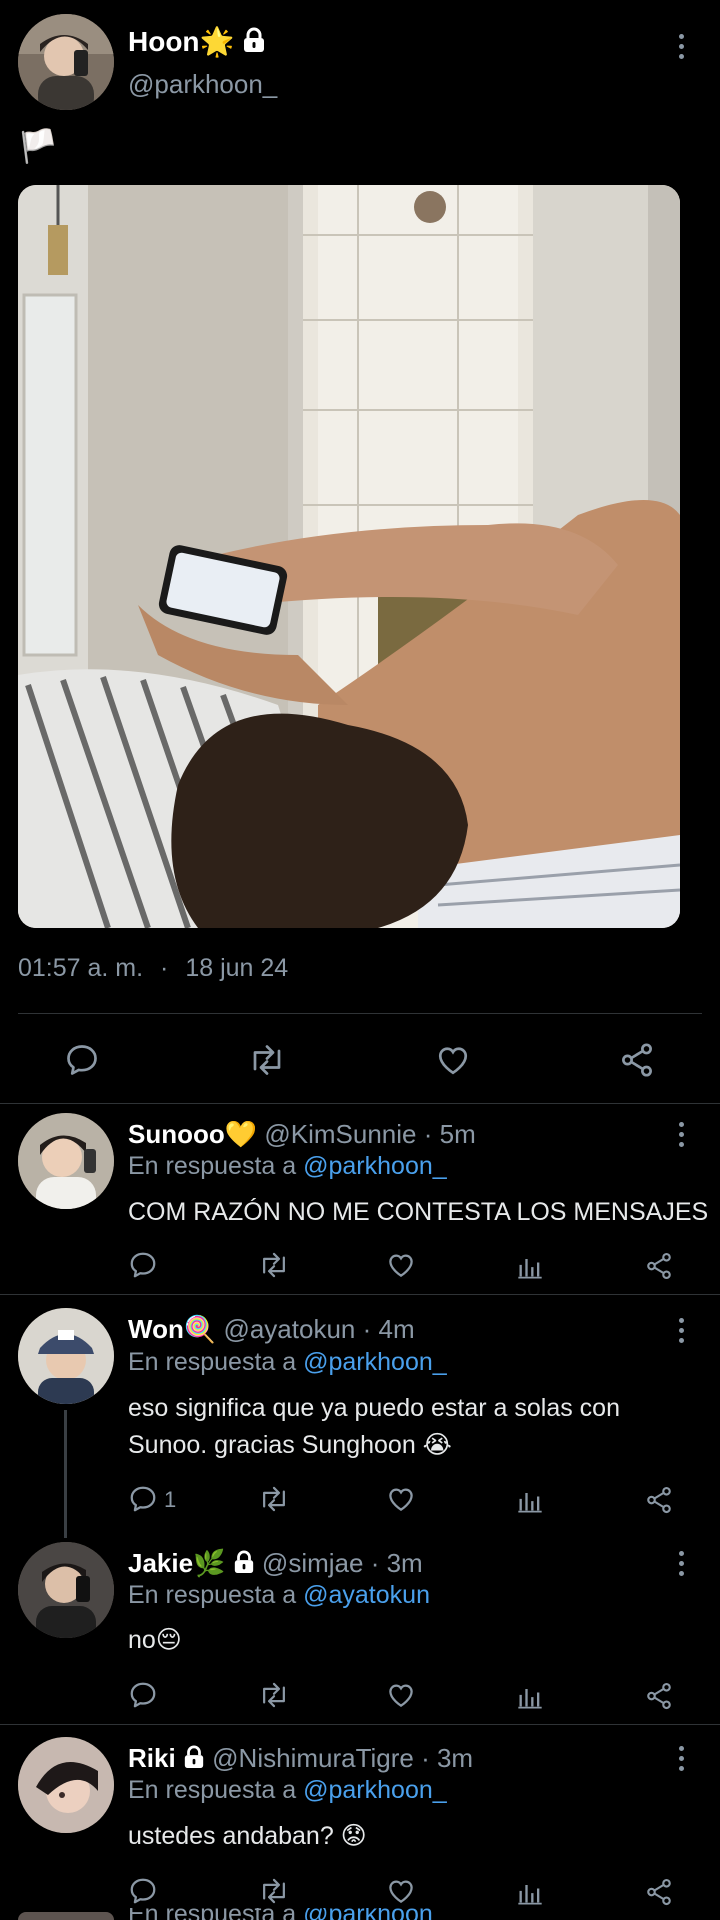 The width and height of the screenshot is (720, 1920). I want to click on reply-handle: @ayatokun, so click(289, 1329).